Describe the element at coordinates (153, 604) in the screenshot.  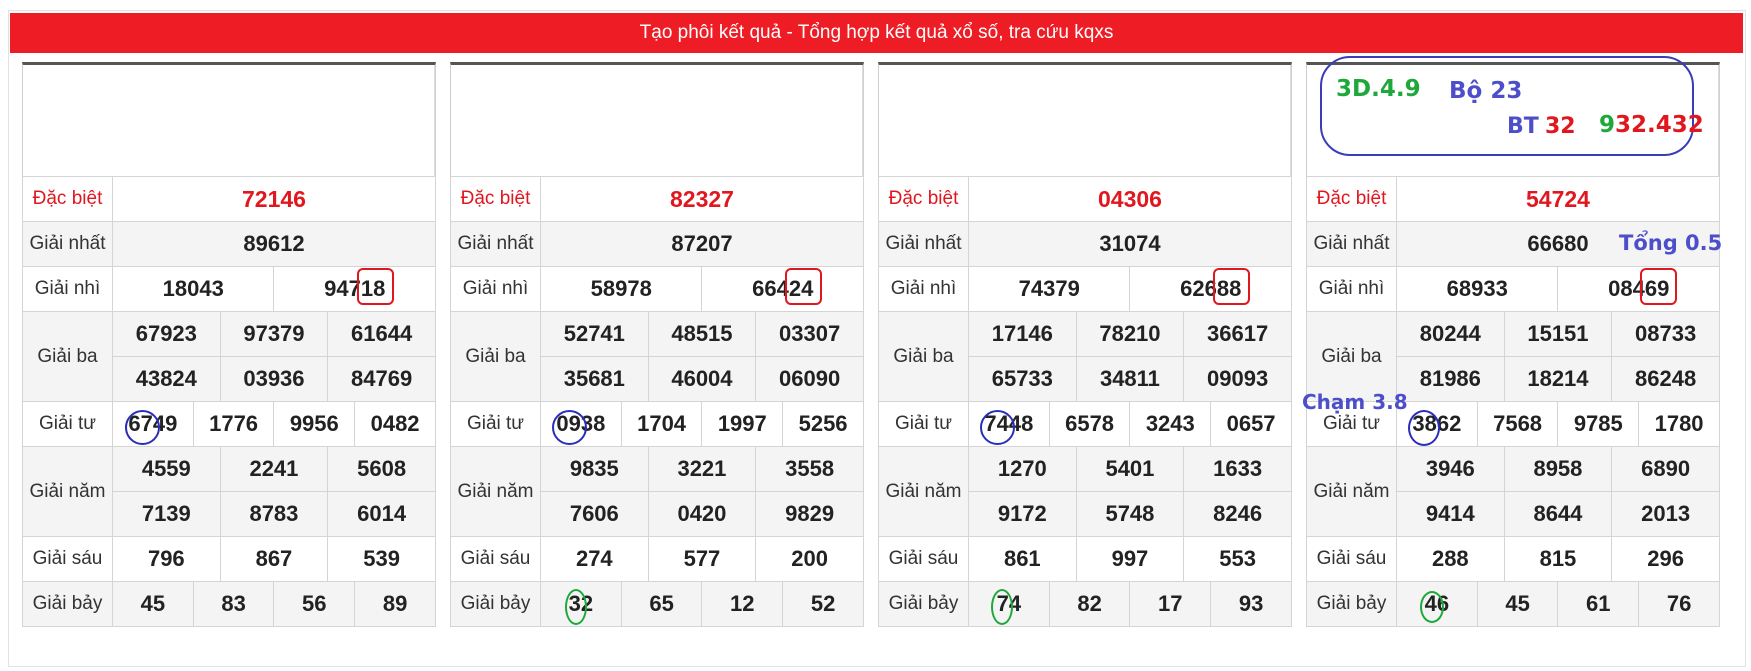
I see `prize-number: 45` at that location.